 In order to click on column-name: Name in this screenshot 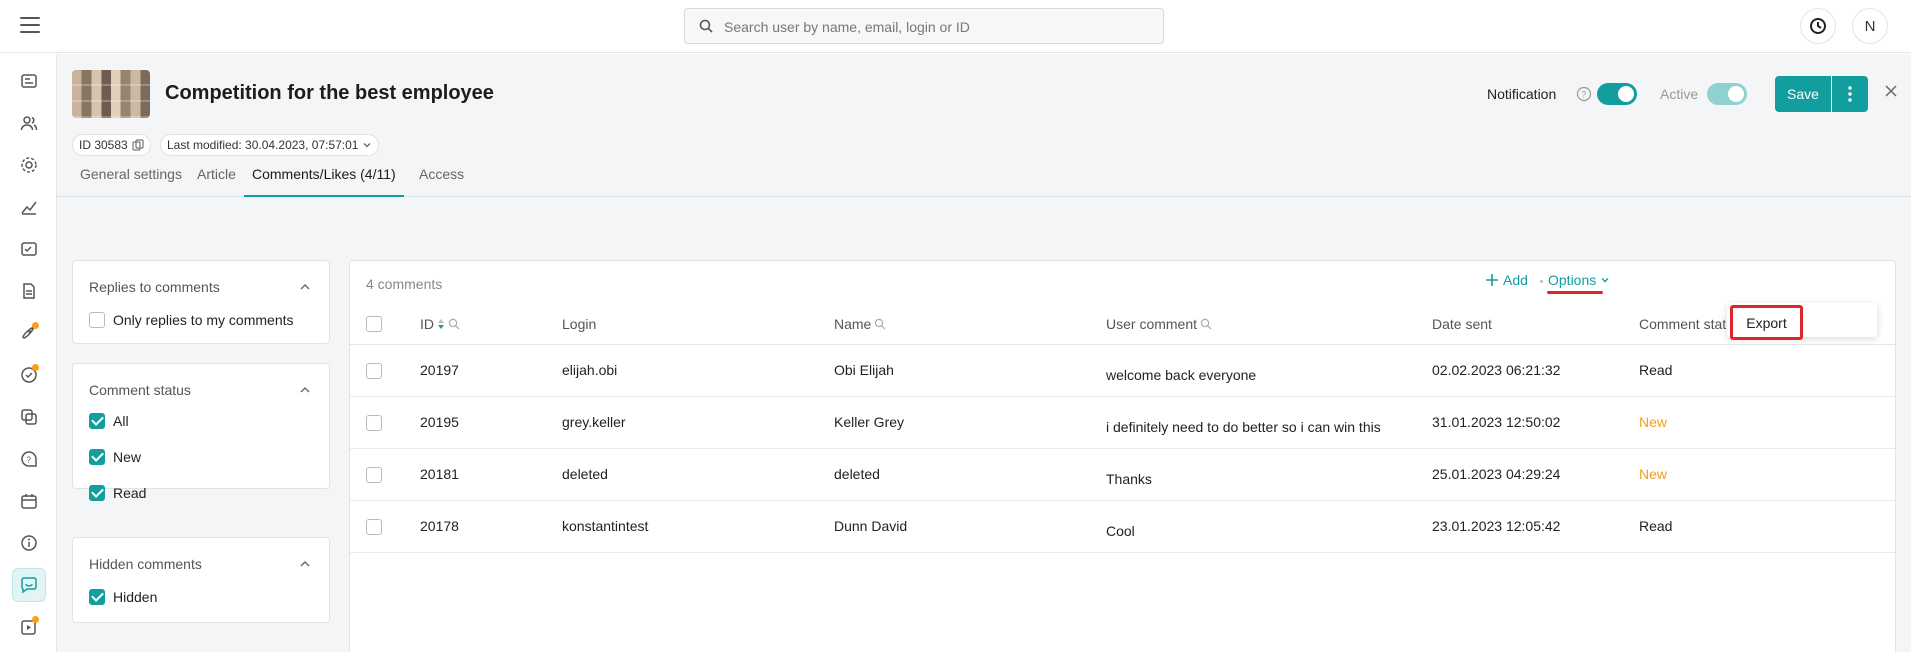, I will do `click(860, 324)`.